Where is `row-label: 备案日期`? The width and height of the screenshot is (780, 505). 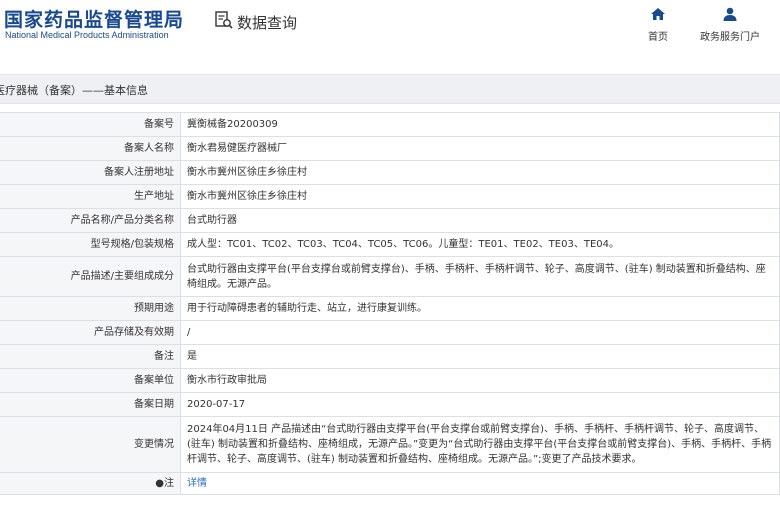 row-label: 备案日期 is located at coordinates (90, 404).